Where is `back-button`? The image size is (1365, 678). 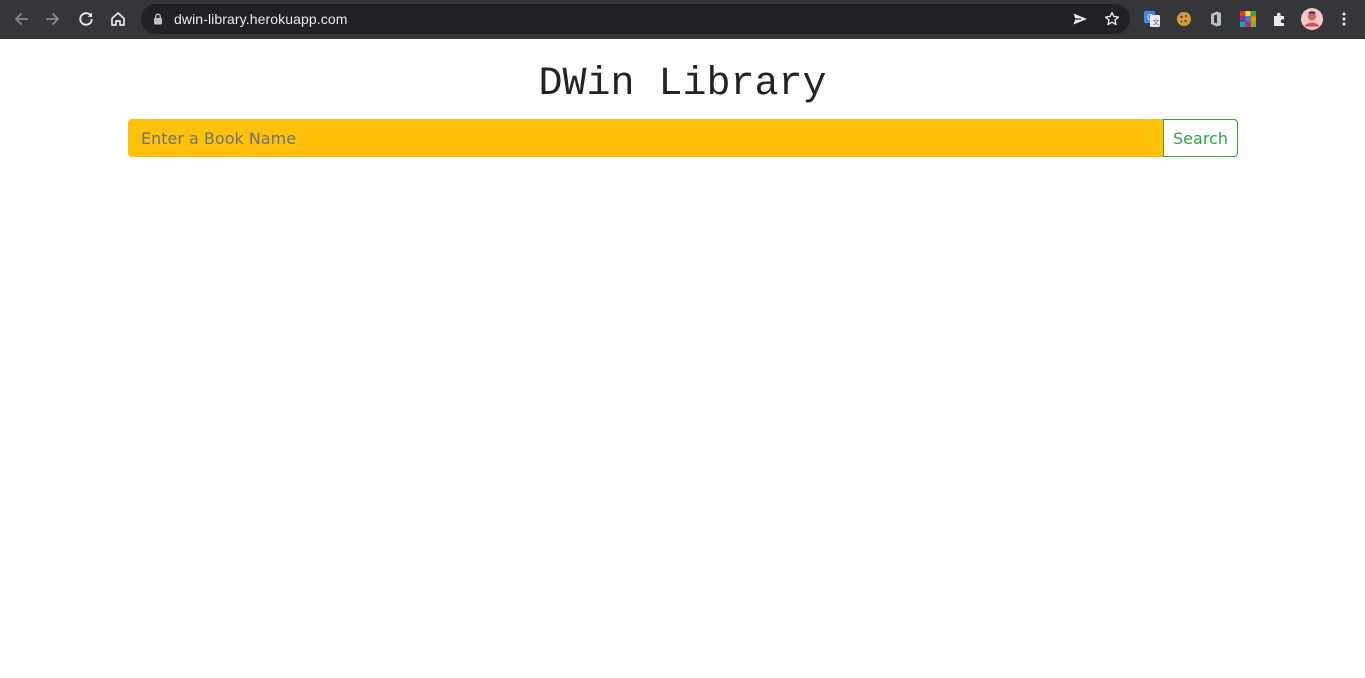 back-button is located at coordinates (21, 19).